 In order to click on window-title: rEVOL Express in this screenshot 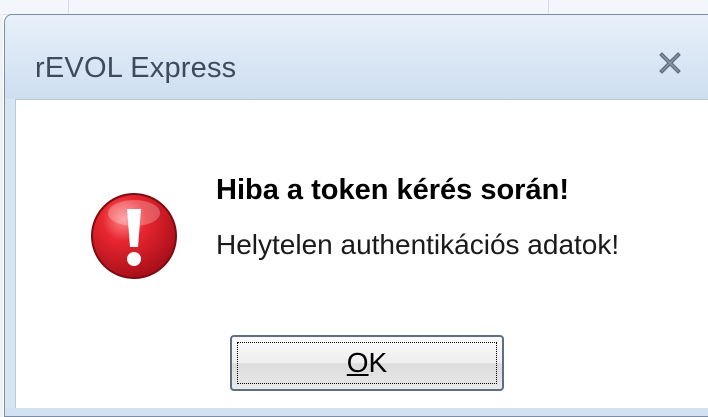, I will do `click(136, 68)`.